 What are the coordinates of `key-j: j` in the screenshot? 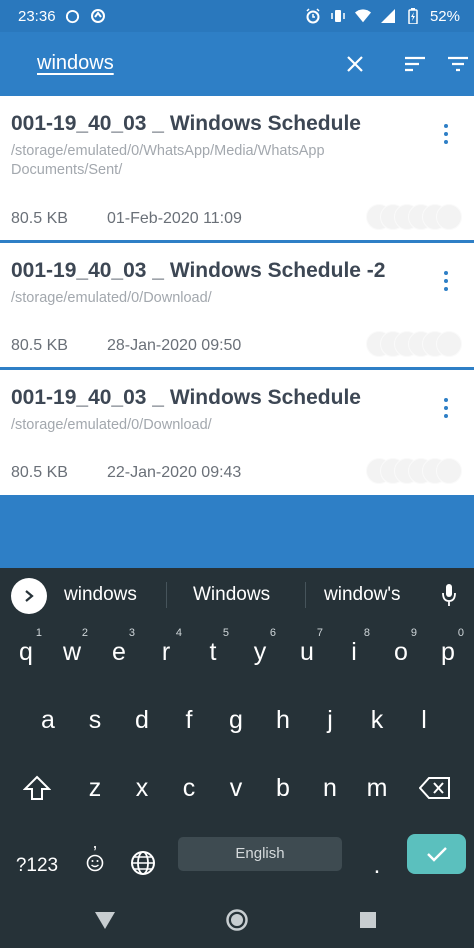 It's located at (330, 720).